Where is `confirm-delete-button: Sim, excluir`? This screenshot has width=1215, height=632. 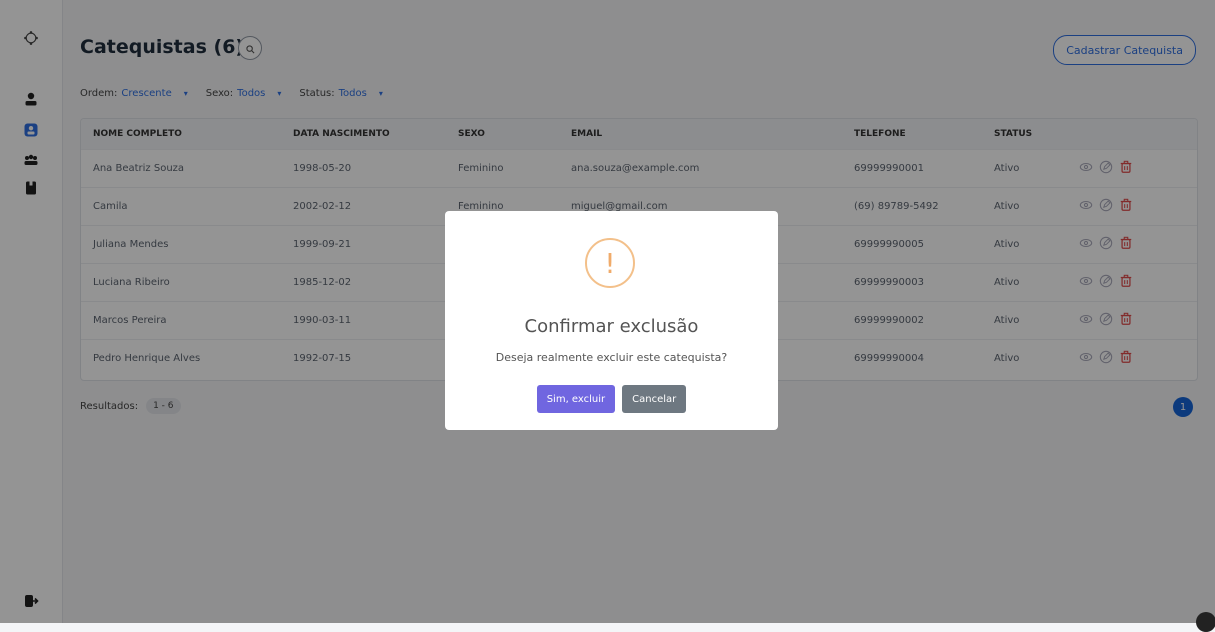 confirm-delete-button: Sim, excluir is located at coordinates (576, 399).